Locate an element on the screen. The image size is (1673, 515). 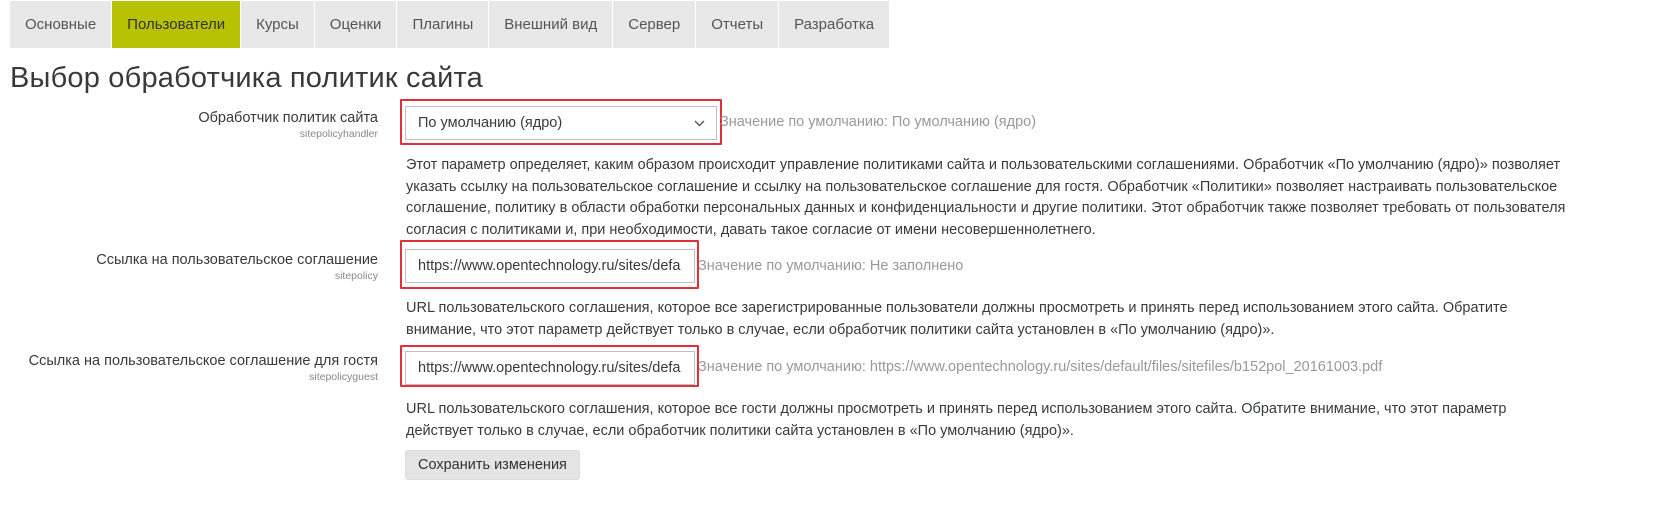
sitepolicyguest-url-input is located at coordinates (550, 368).